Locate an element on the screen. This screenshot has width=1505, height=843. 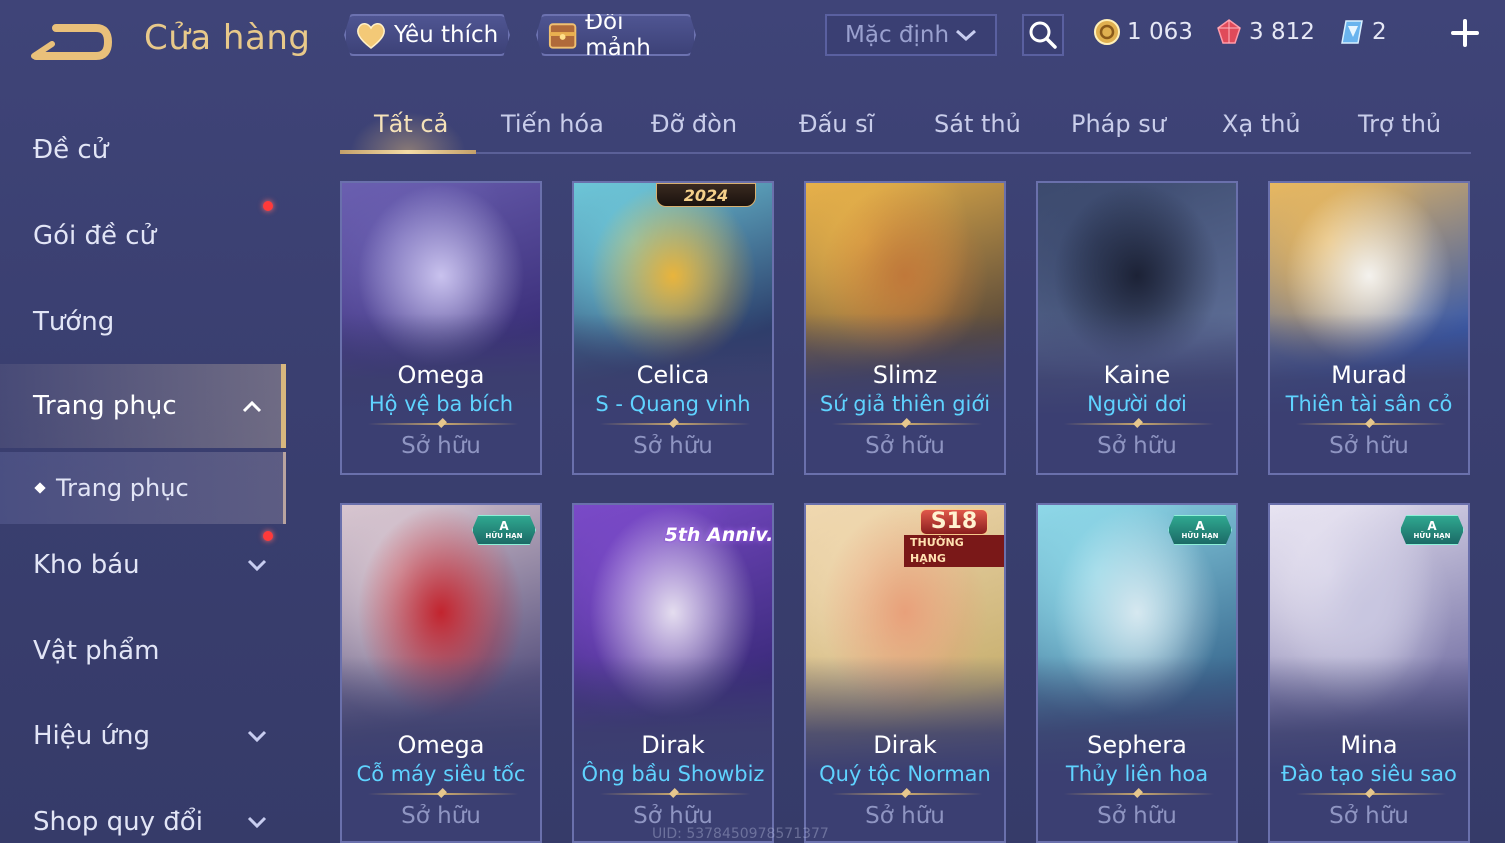
sidebar-item-treasure: Kho báu is located at coordinates (143, 565).